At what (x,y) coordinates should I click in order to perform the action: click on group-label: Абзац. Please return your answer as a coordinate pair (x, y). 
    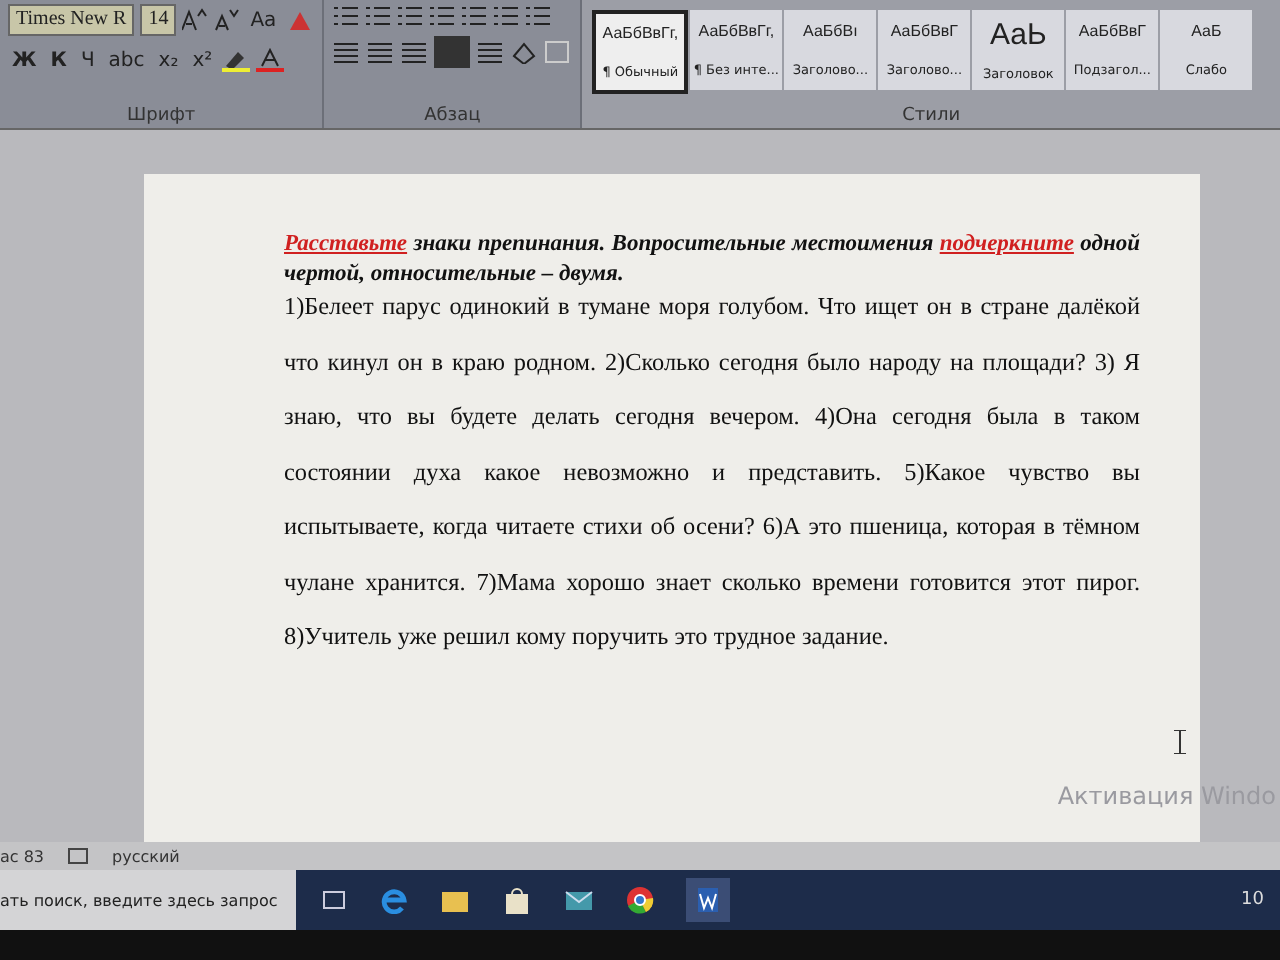
    Looking at the image, I should click on (452, 117).